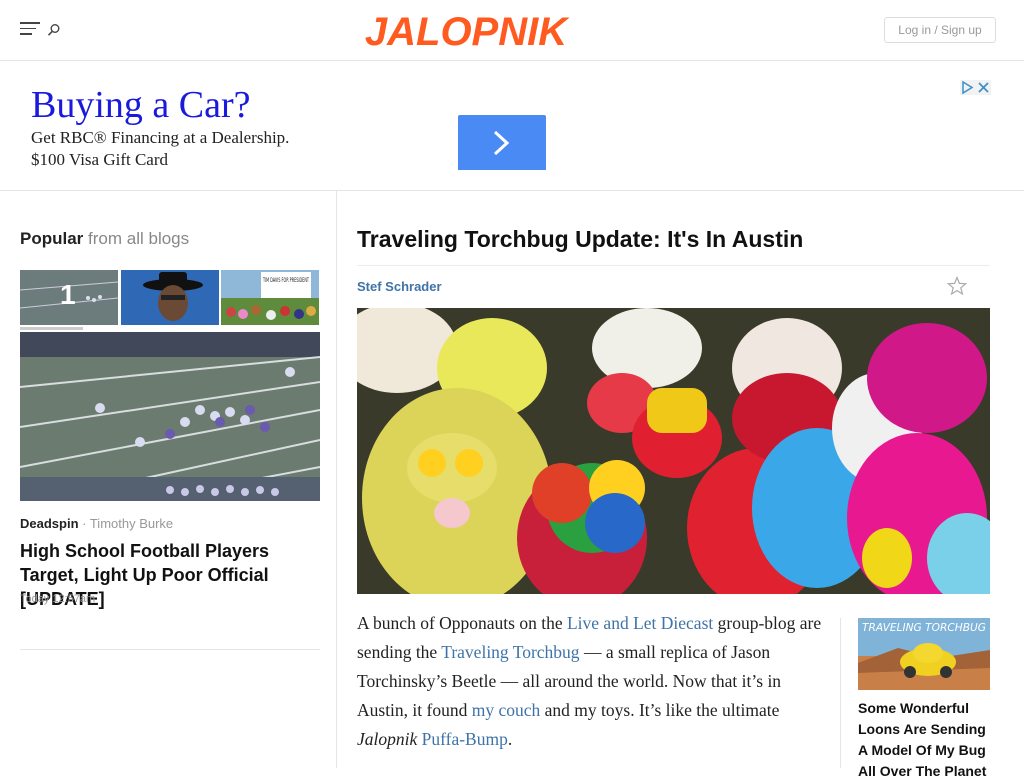 Image resolution: width=1024 pixels, height=782 pixels. I want to click on title-divider, so click(673, 265).